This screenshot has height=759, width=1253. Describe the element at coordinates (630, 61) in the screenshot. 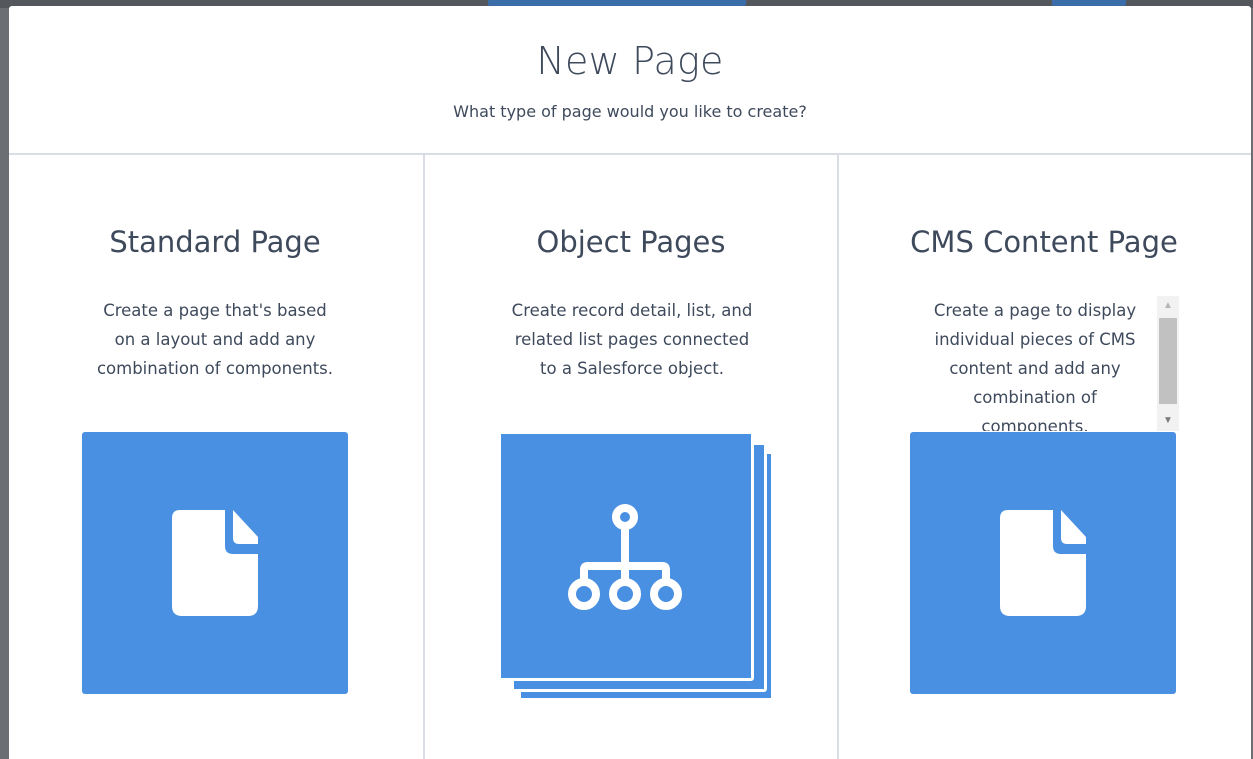

I see `modal-title: New Page` at that location.